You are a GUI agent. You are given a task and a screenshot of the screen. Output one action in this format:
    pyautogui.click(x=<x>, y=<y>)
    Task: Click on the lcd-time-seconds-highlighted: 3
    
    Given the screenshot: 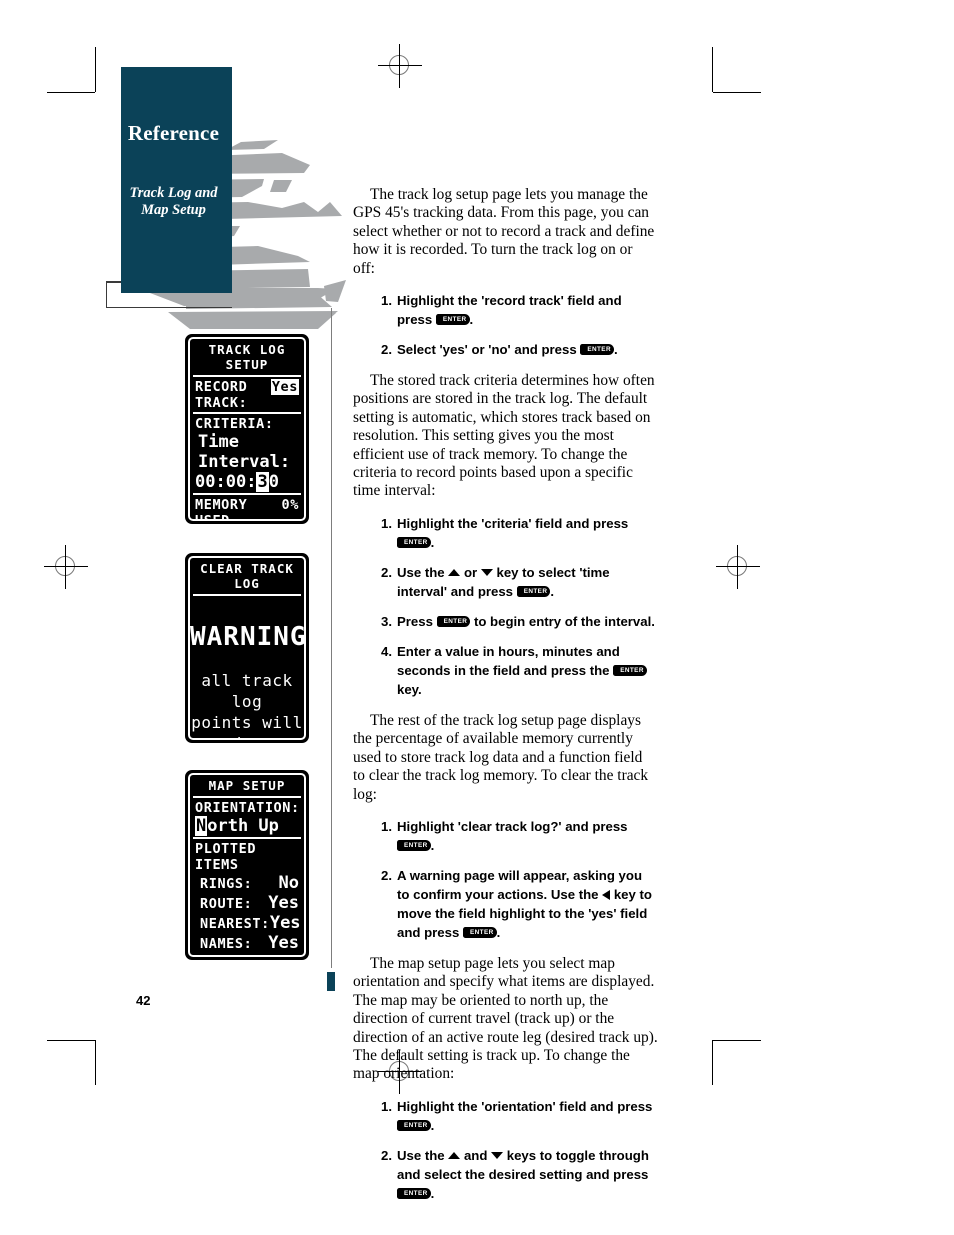 What is the action you would take?
    pyautogui.click(x=262, y=482)
    